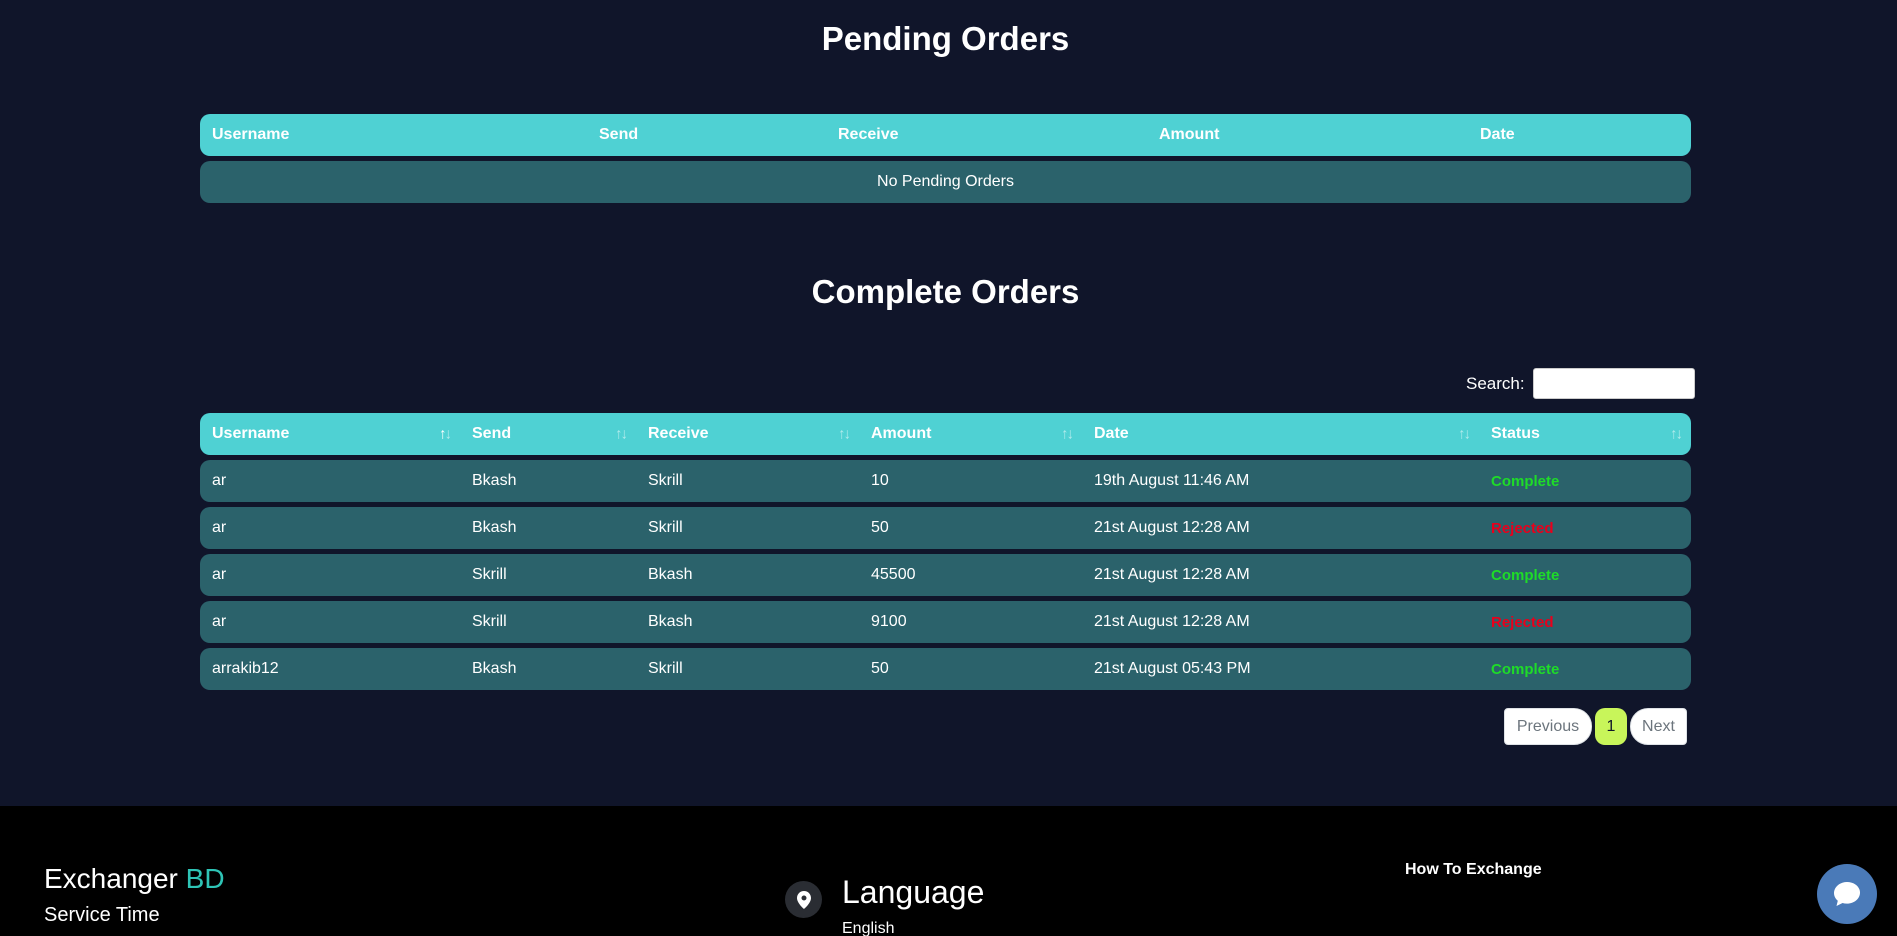 The height and width of the screenshot is (936, 1897). I want to click on pending-col-amount: Amount, so click(1189, 134).